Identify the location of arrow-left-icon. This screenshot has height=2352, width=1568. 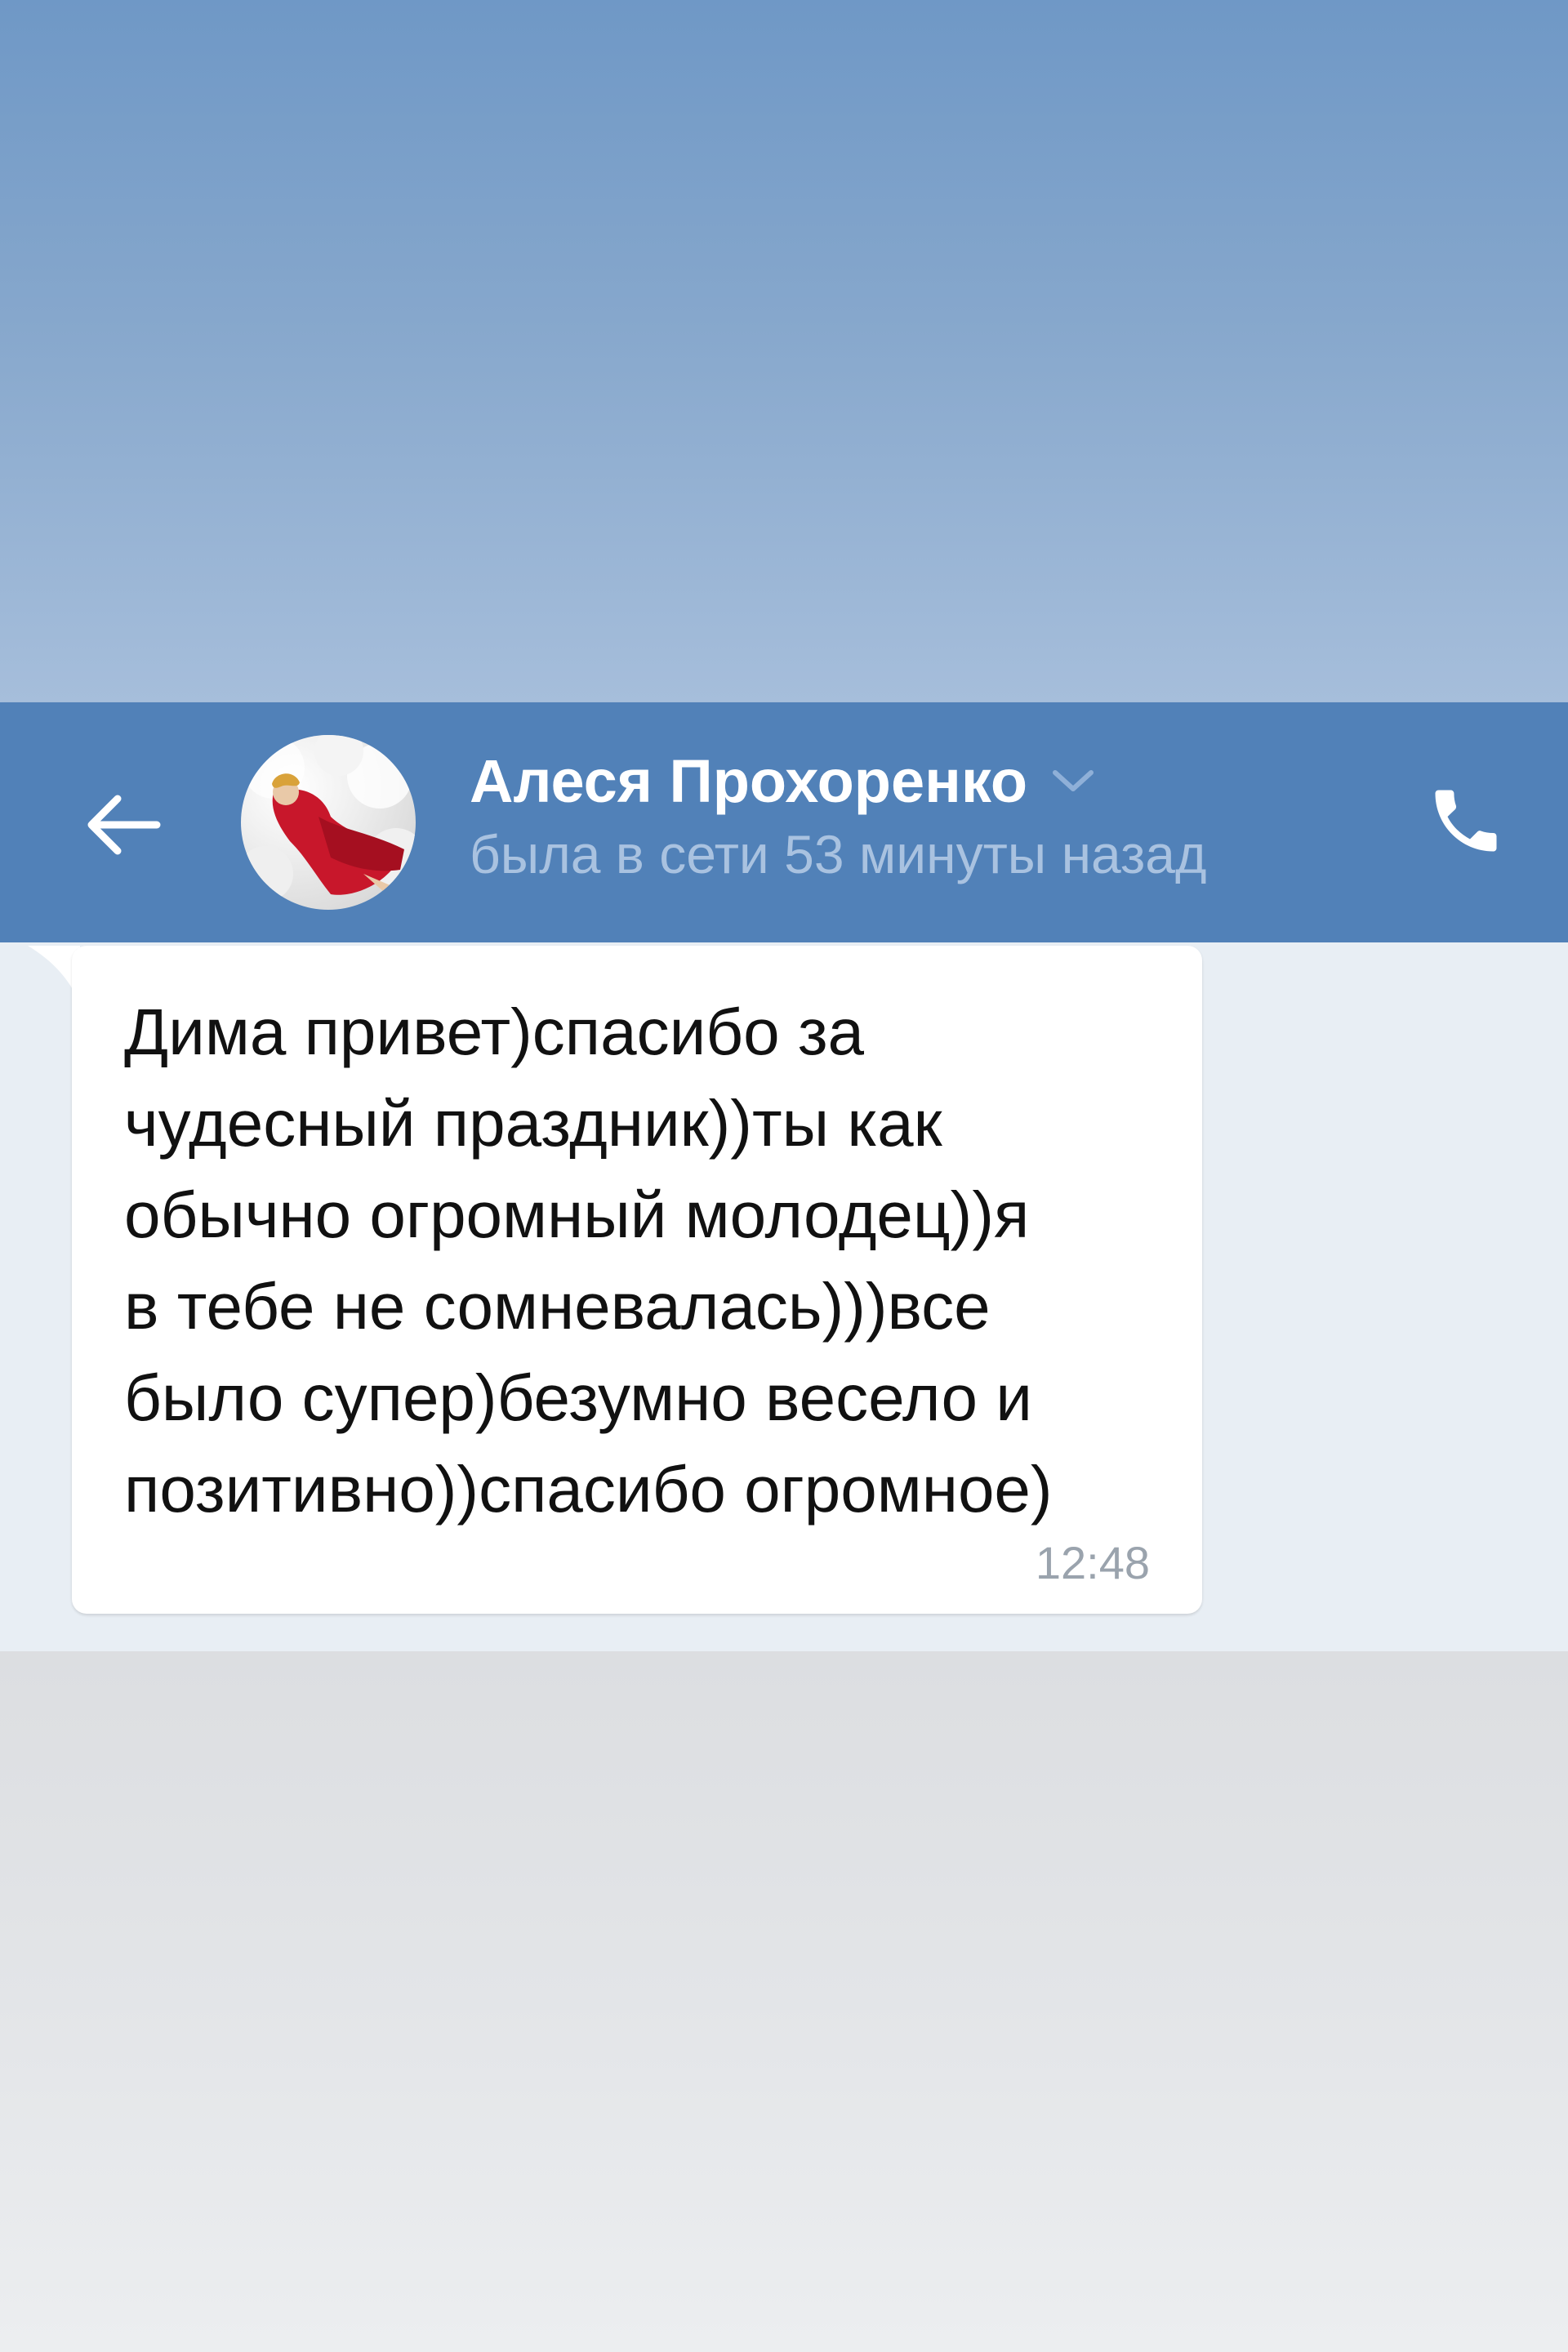
(124, 825).